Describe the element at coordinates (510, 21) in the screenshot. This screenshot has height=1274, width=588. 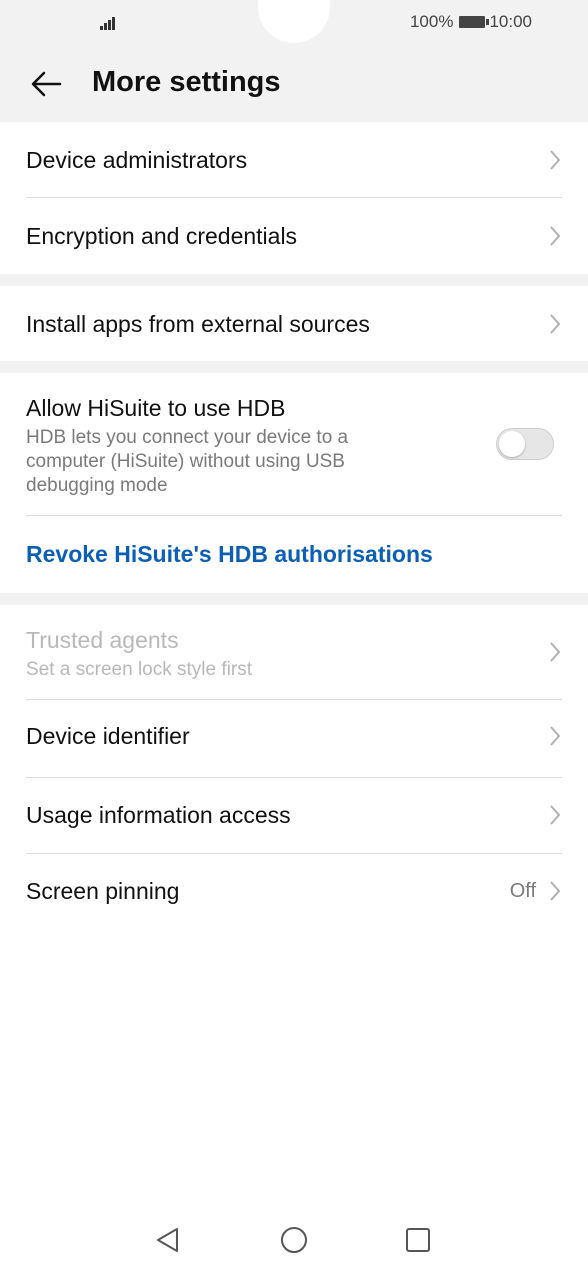
I see `clock: 10:00` at that location.